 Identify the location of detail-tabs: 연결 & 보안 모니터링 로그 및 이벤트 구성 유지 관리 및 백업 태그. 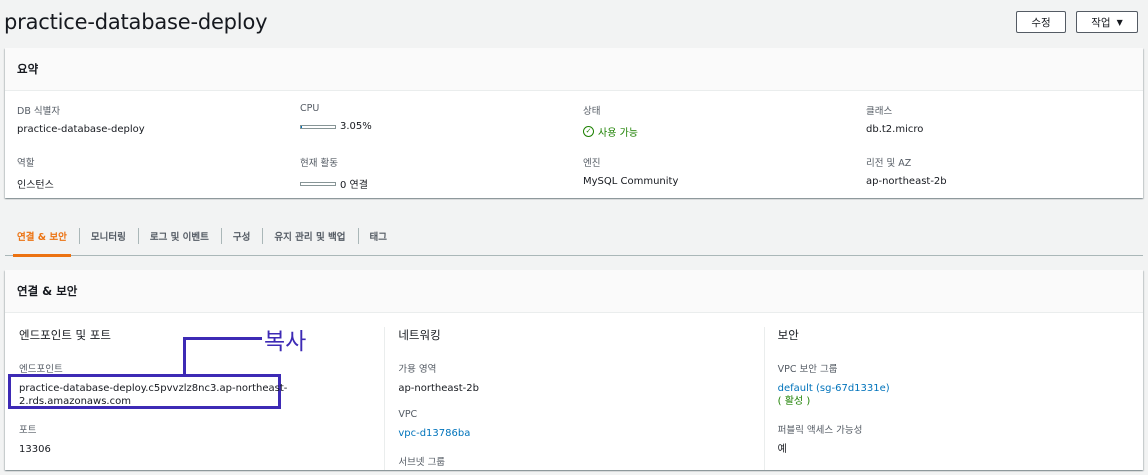
(574, 236).